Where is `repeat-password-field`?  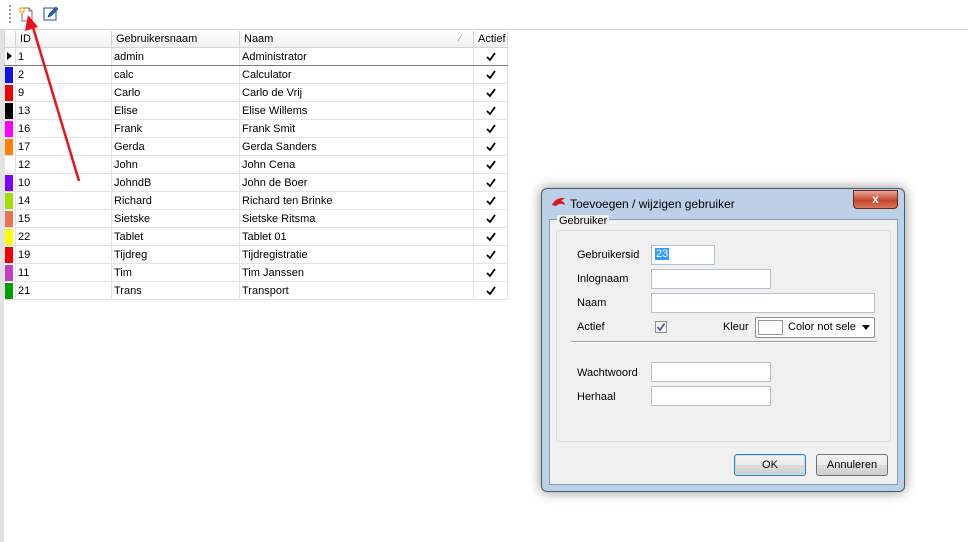
repeat-password-field is located at coordinates (711, 396).